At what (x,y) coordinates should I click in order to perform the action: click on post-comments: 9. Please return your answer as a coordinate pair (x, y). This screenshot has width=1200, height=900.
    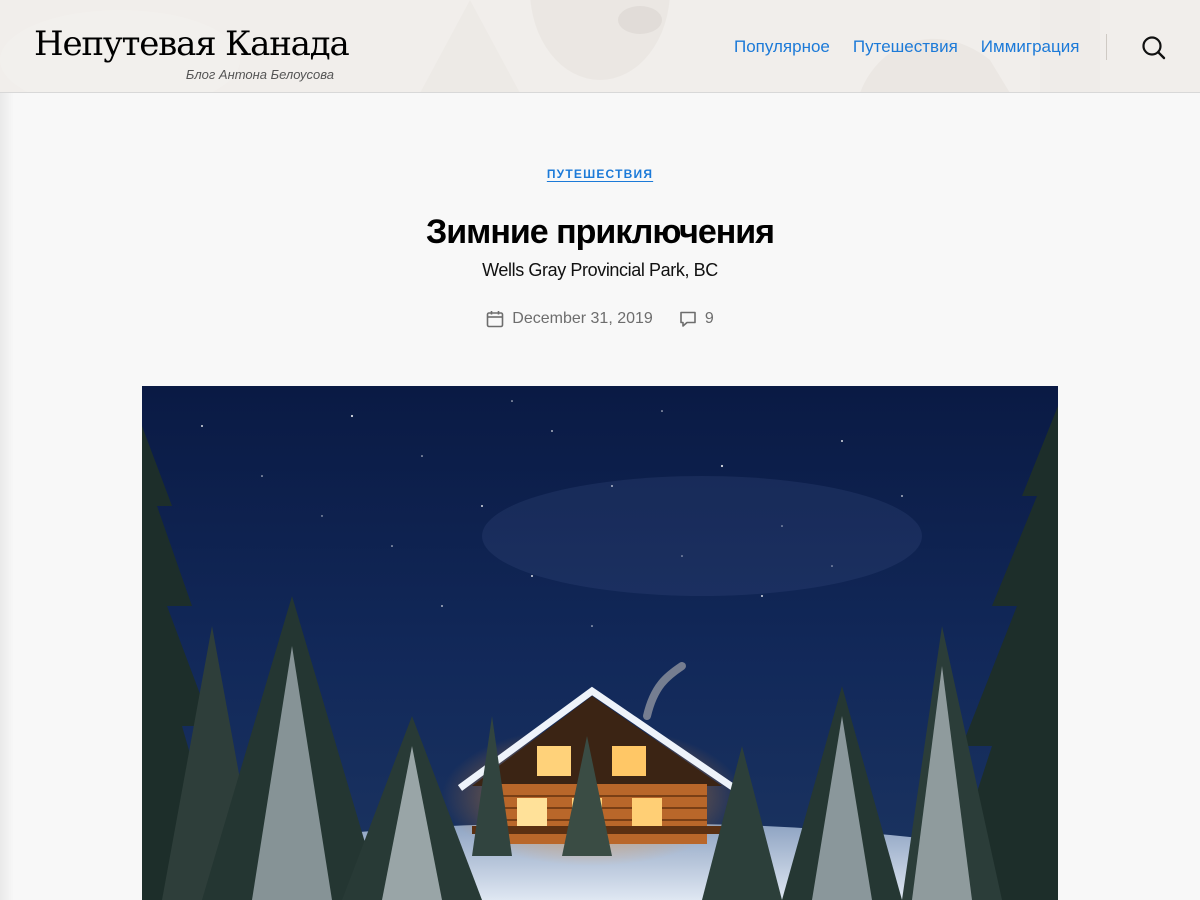
    Looking at the image, I should click on (696, 319).